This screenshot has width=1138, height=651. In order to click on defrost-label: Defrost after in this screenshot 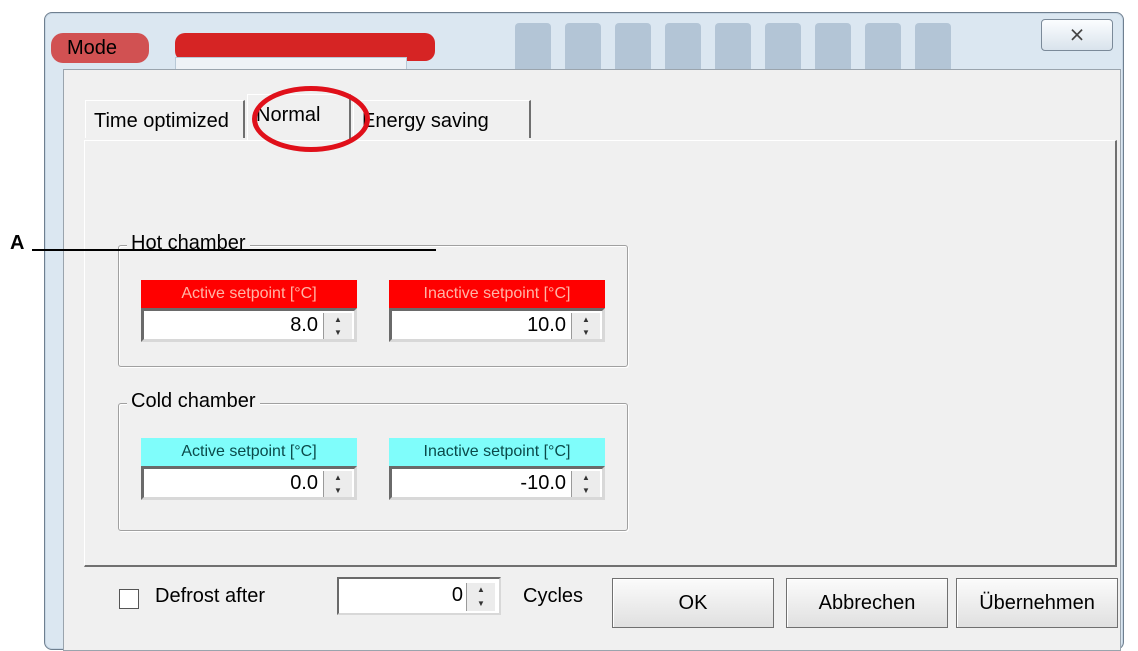, I will do `click(210, 596)`.